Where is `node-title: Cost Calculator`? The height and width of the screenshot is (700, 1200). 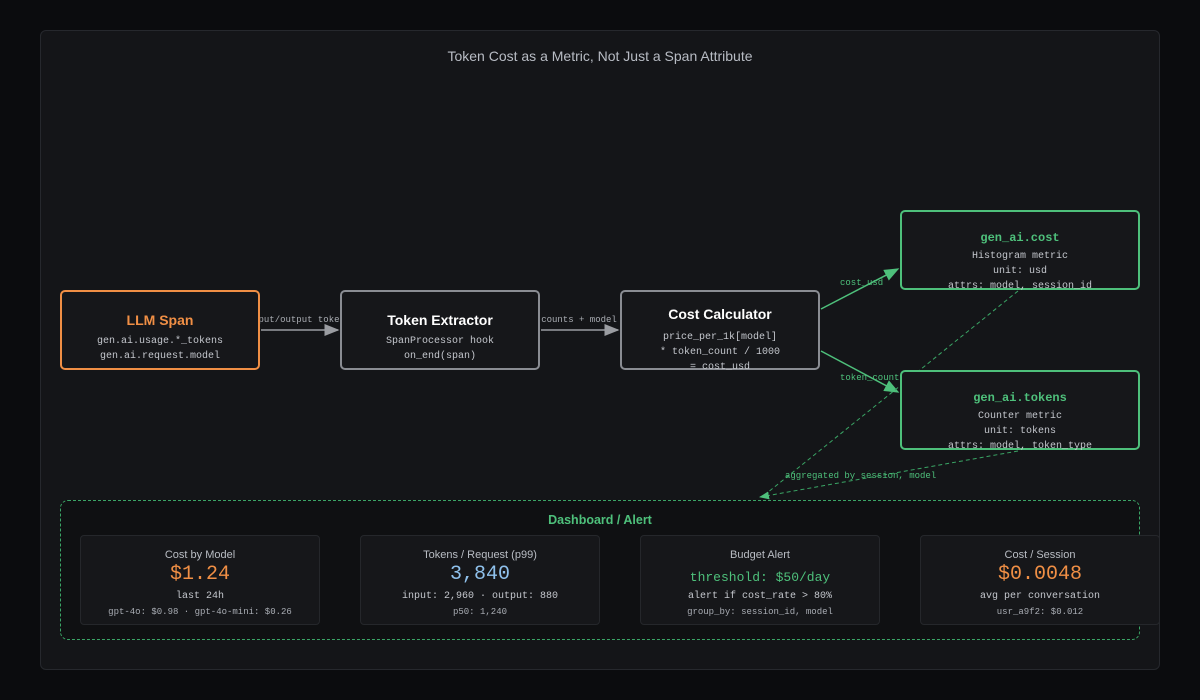 node-title: Cost Calculator is located at coordinates (720, 314).